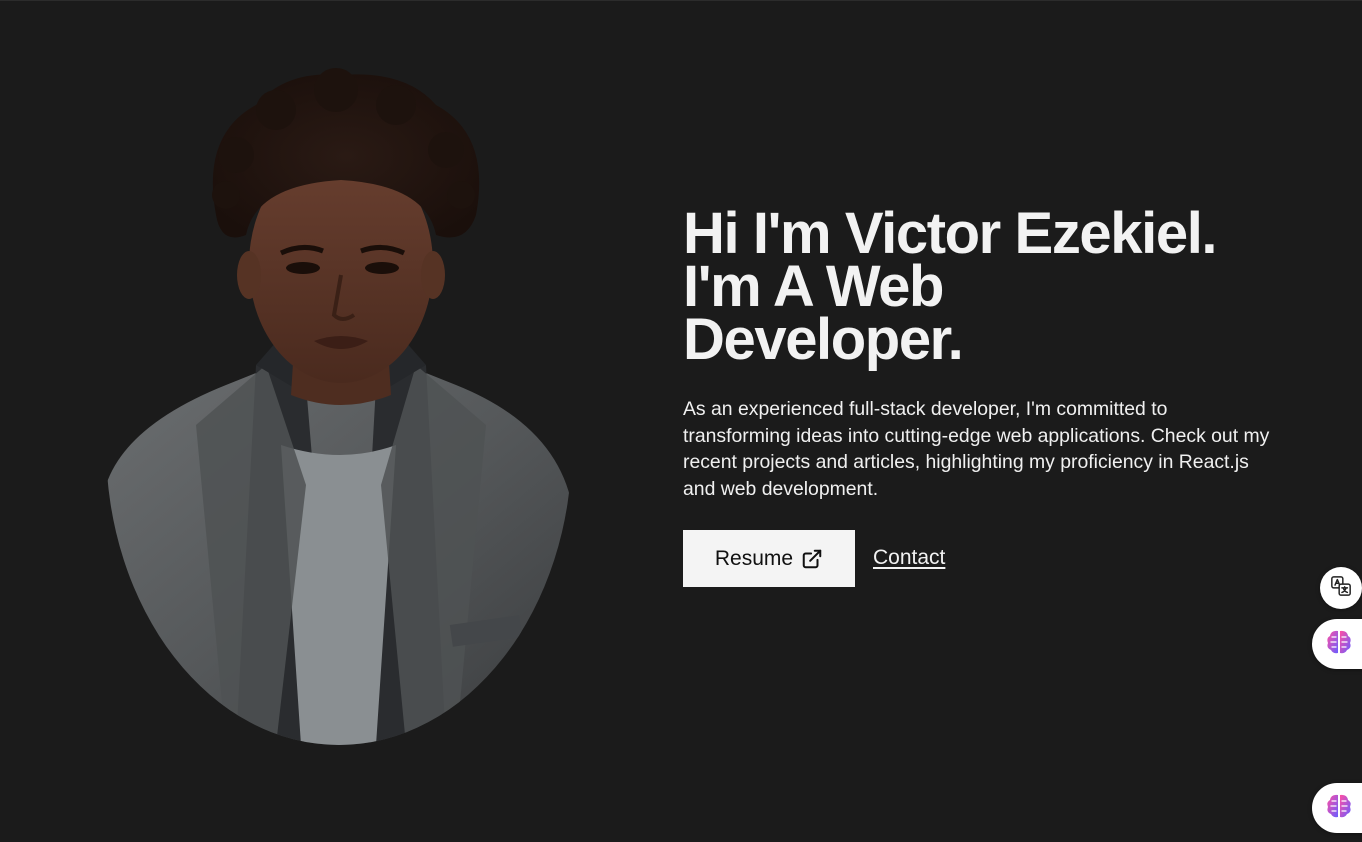  What do you see at coordinates (754, 558) in the screenshot?
I see `resume-button-label: Resume` at bounding box center [754, 558].